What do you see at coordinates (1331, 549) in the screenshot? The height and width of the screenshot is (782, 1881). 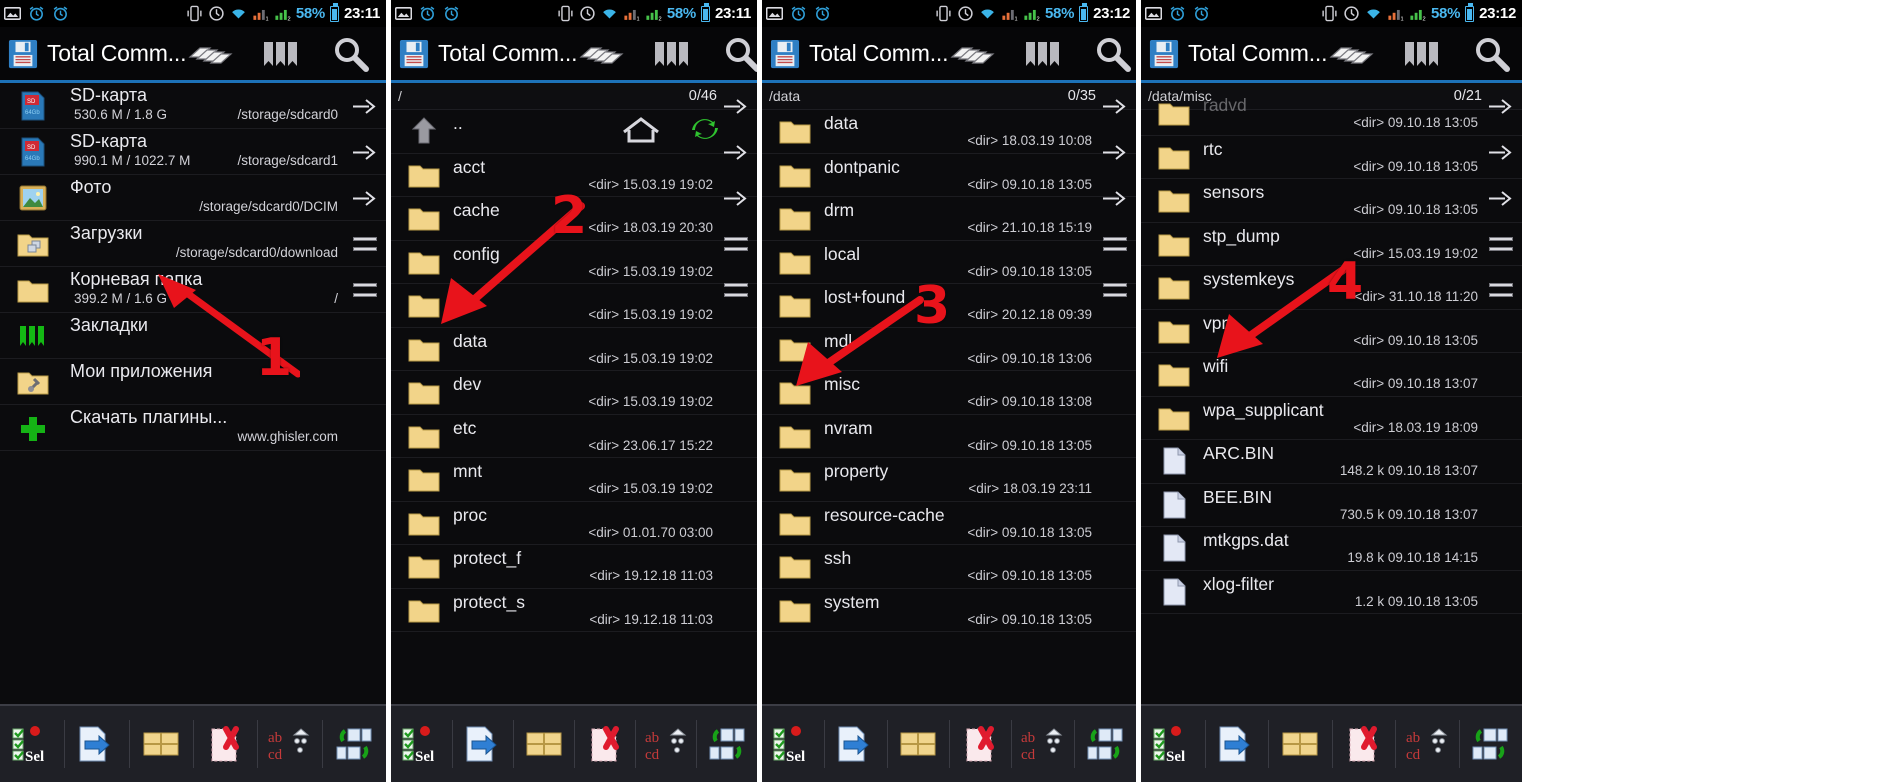 I see `list-item: mtkgps.dat 19.8 k 09.10.18 14:15` at bounding box center [1331, 549].